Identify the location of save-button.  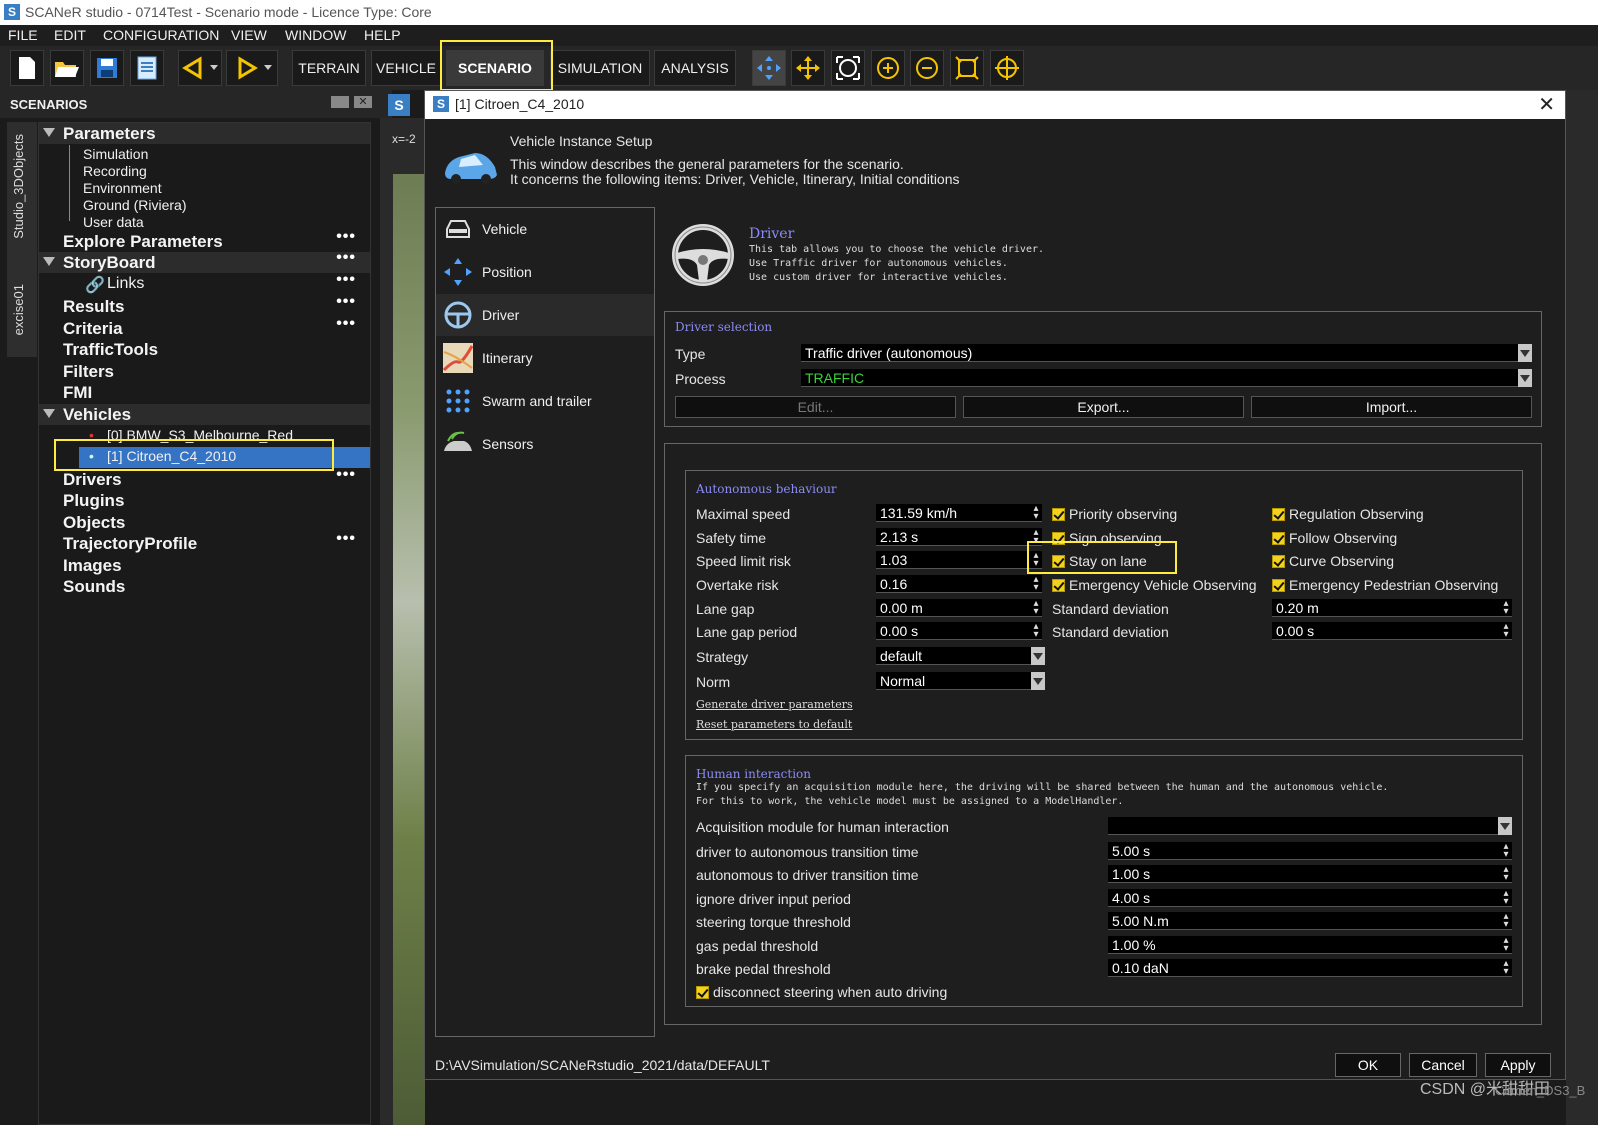
(107, 68).